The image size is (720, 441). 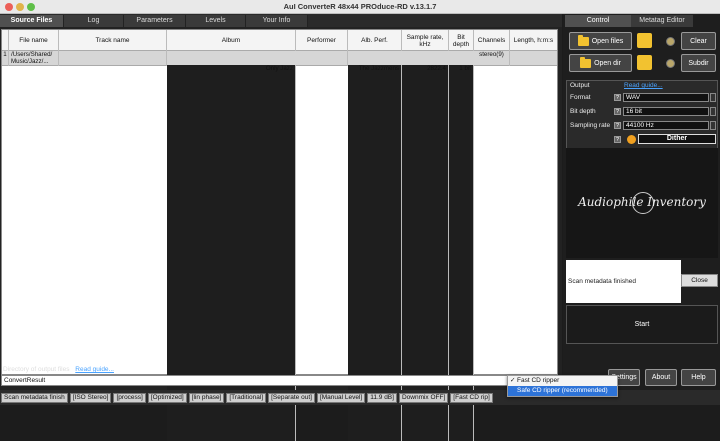 I want to click on option-fast-cd-ripper: ✓ Fast CD ripper, so click(x=562, y=381).